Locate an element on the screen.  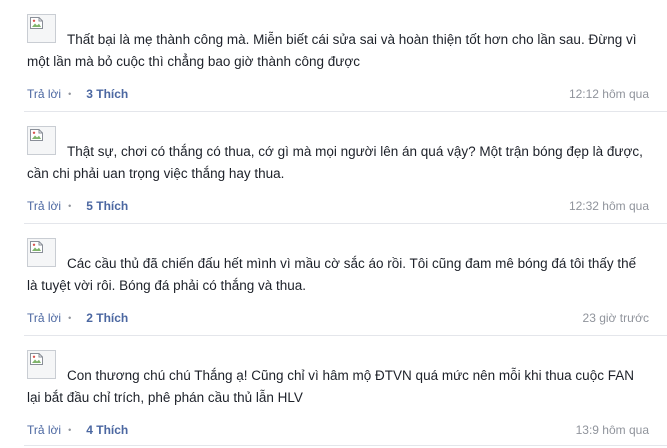
timestamp: 12:12 hôm qua is located at coordinates (608, 94).